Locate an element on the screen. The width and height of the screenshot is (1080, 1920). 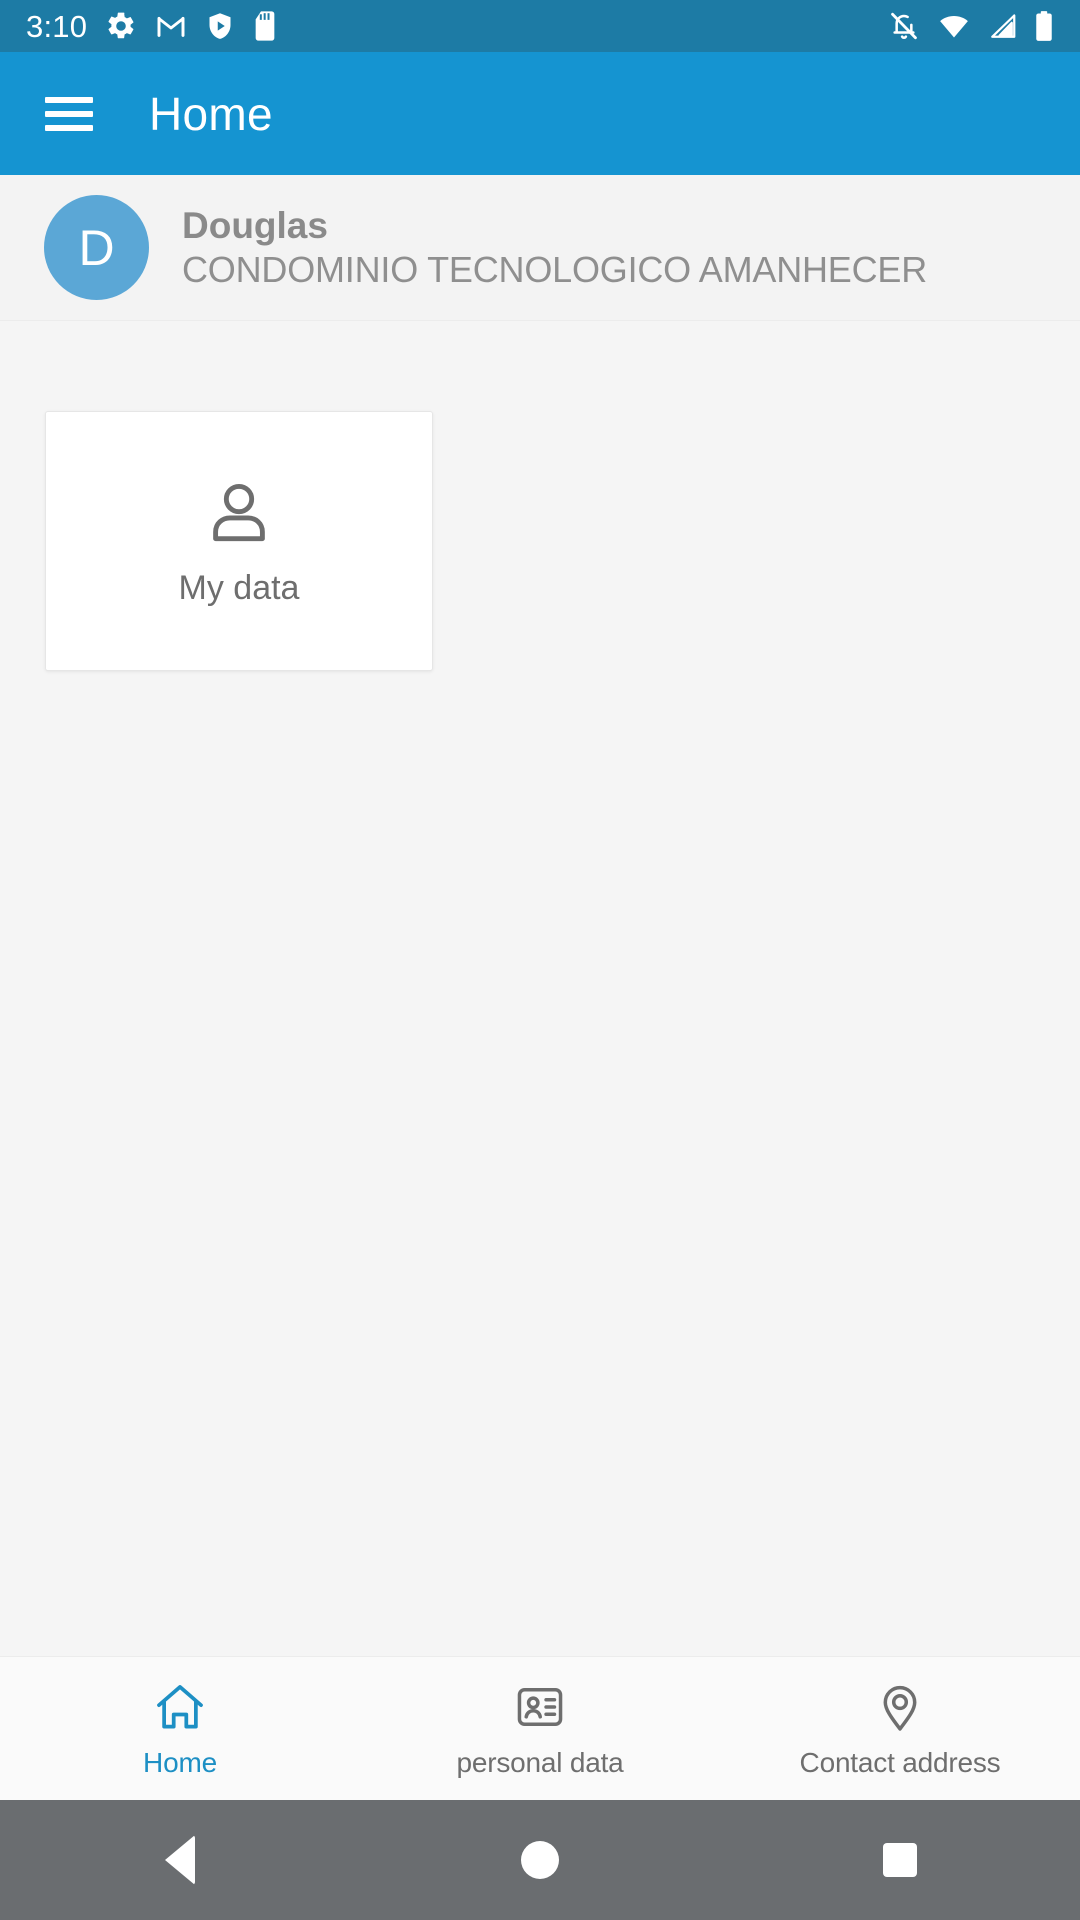
hamburger-menu-icon is located at coordinates (69, 113).